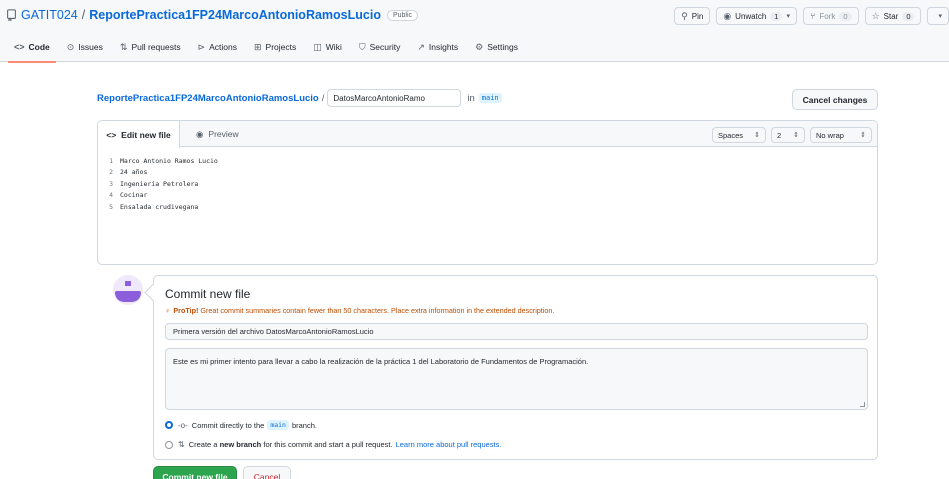 Image resolution: width=949 pixels, height=479 pixels. What do you see at coordinates (739, 135) in the screenshot?
I see `indent-mode-select: Spaces ⇕` at bounding box center [739, 135].